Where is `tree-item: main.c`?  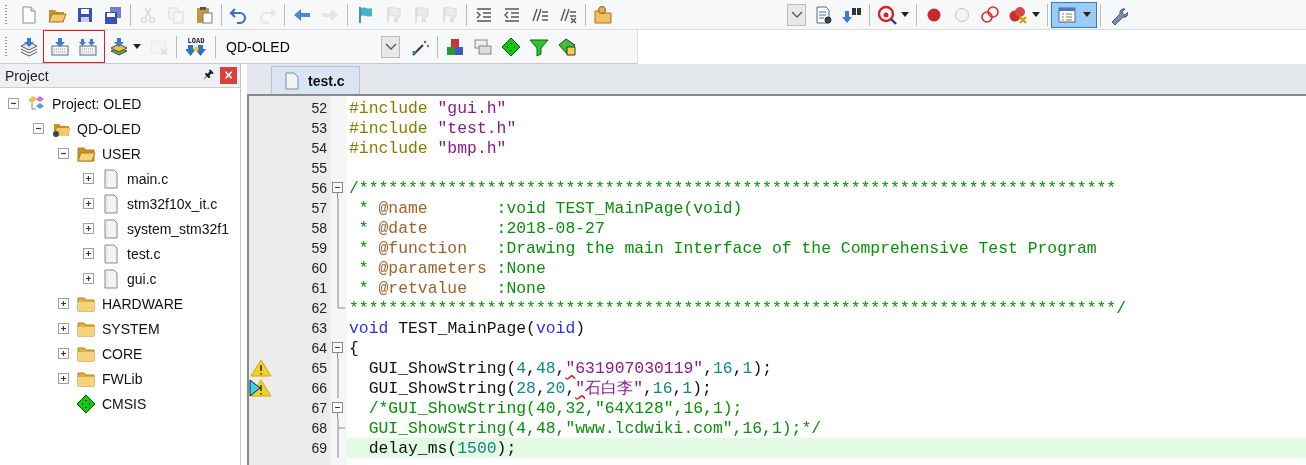 tree-item: main.c is located at coordinates (148, 178).